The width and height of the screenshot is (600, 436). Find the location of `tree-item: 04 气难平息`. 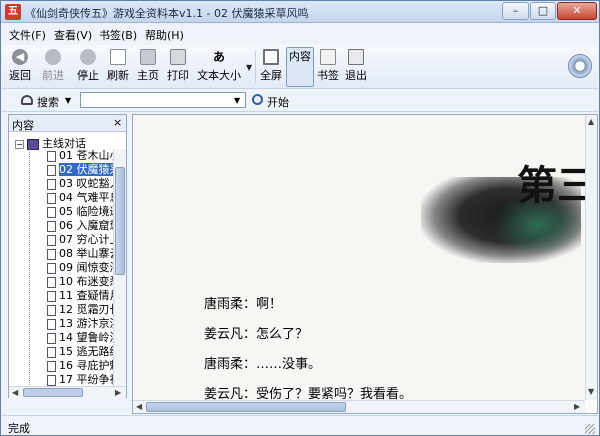

tree-item: 04 气难平息 is located at coordinates (67, 198).